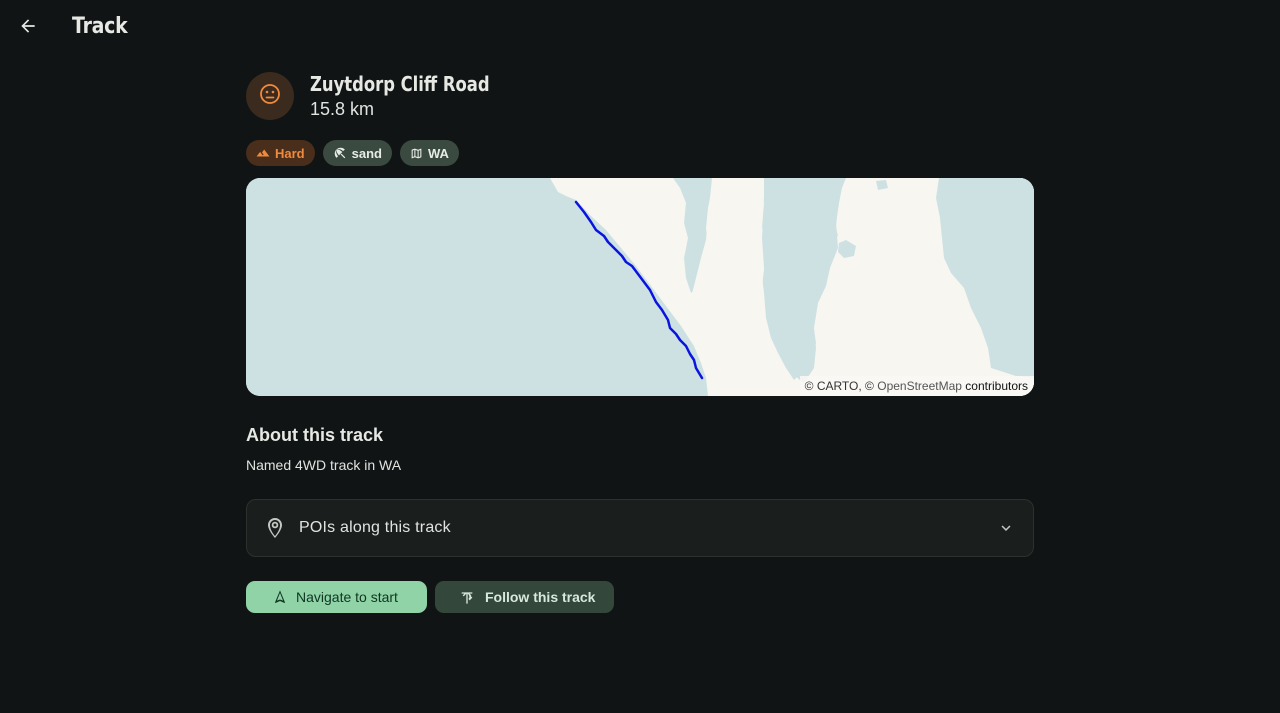  I want to click on beach-umbrella-icon, so click(340, 153).